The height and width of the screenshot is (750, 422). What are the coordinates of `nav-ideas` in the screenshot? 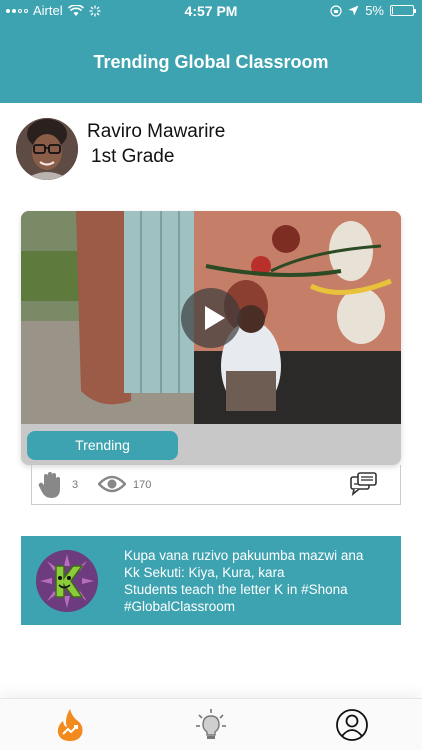 It's located at (211, 725).